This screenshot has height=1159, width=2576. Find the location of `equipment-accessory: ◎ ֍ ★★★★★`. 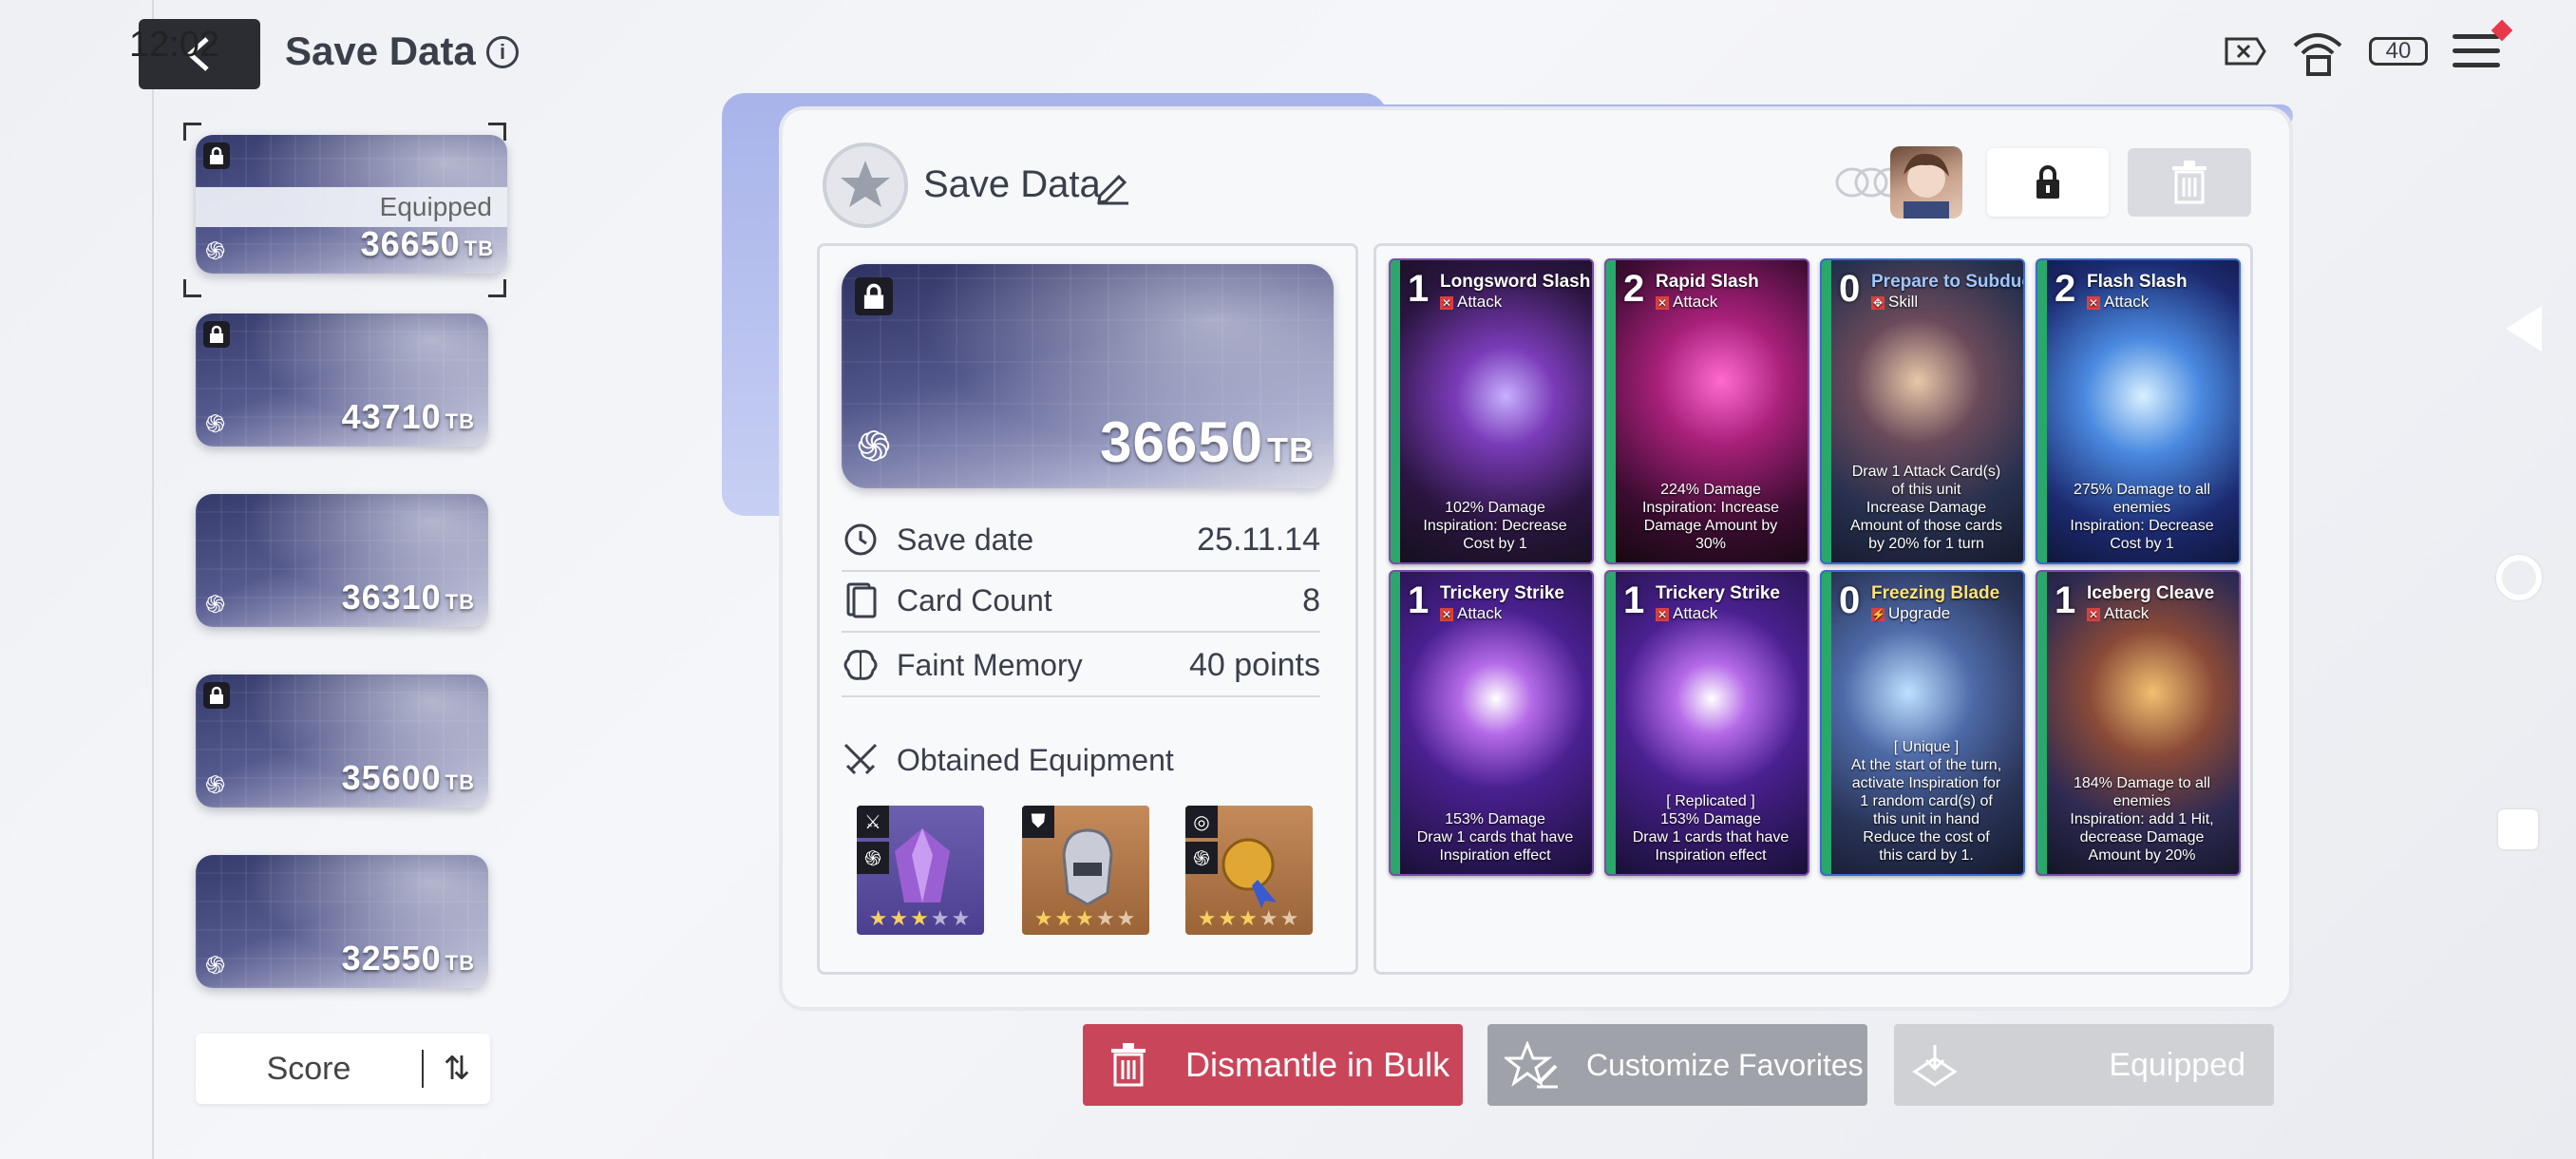

equipment-accessory: ◎ ֍ ★★★★★ is located at coordinates (1249, 870).